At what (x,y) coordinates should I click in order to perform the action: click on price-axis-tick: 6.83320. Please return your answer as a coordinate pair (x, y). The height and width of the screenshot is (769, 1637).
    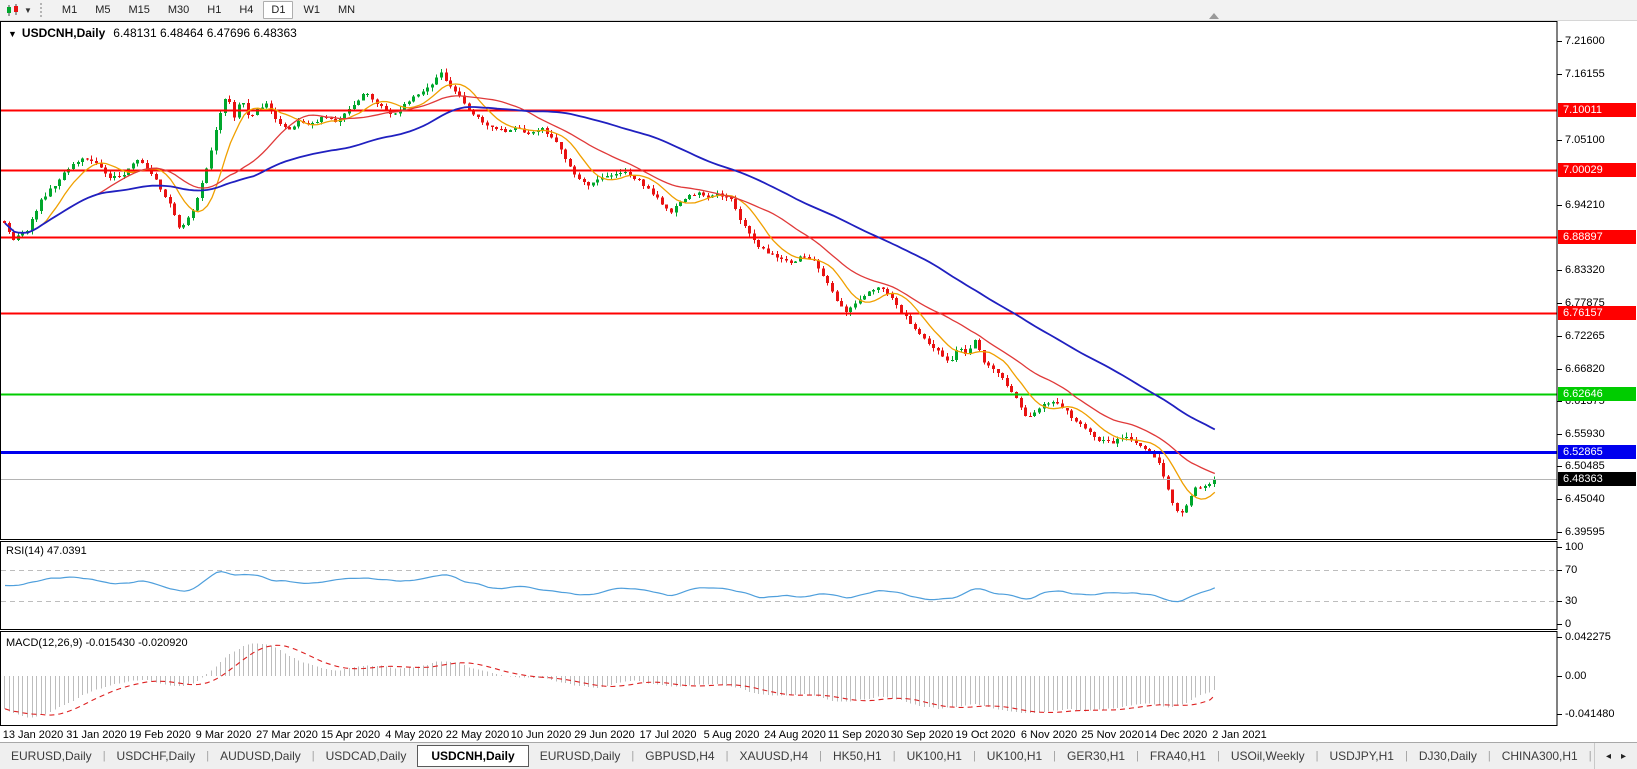
    Looking at the image, I should click on (1585, 270).